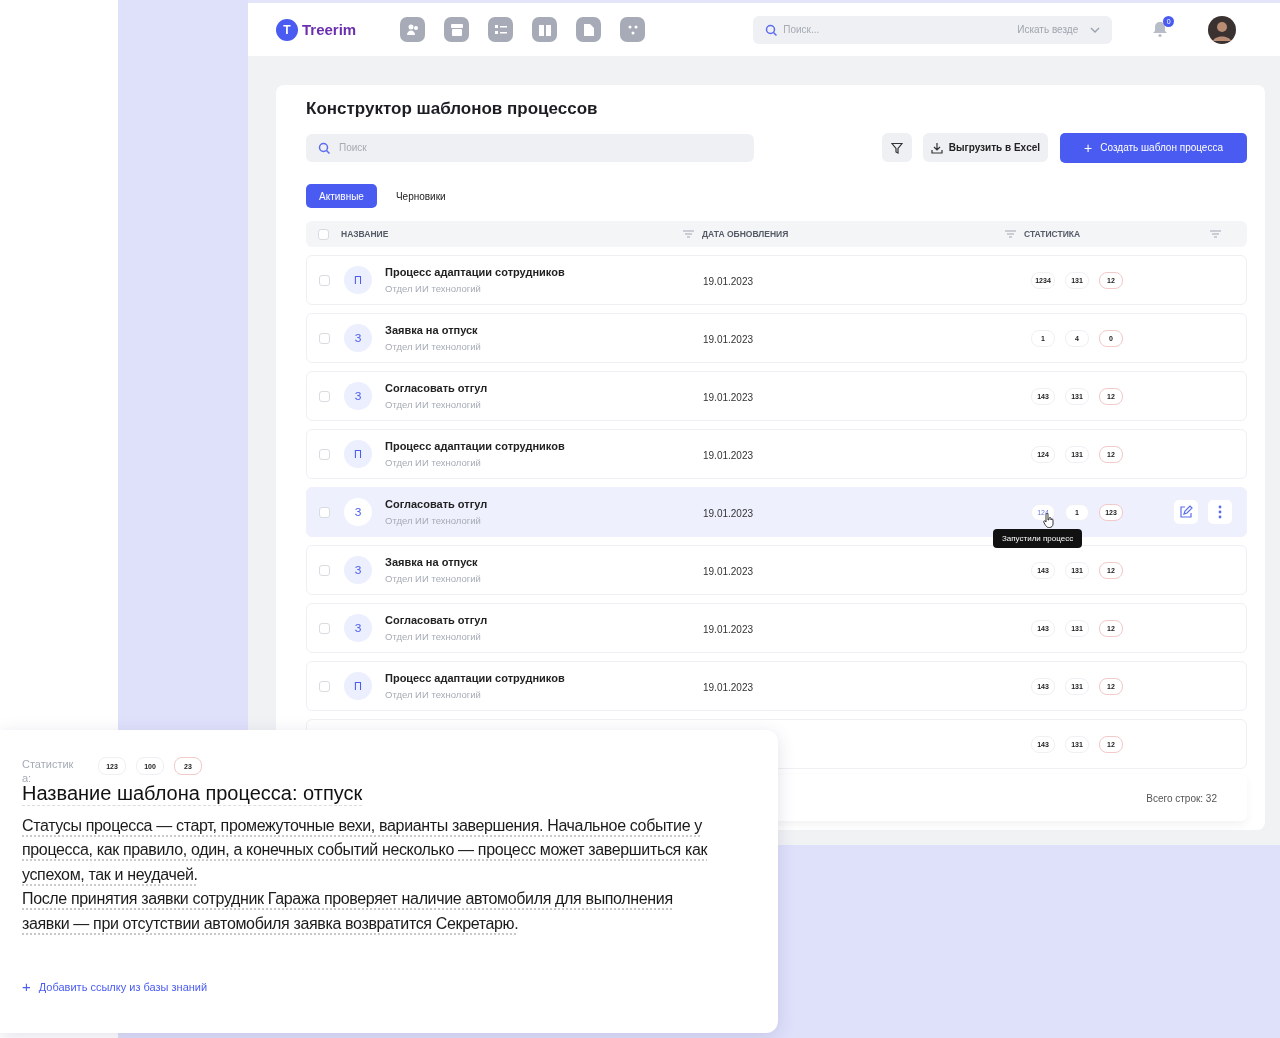  I want to click on user-avatar, so click(1222, 29).